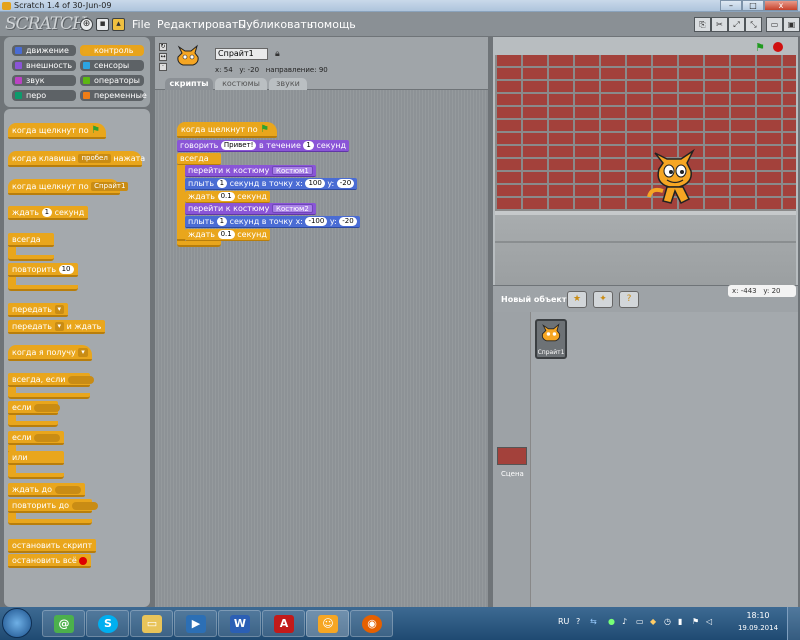 Image resolution: width=800 pixels, height=640 pixels. Describe the element at coordinates (263, 146) in the screenshot. I see `script-say-block: говорить Привет! в течение 1 секунд` at that location.